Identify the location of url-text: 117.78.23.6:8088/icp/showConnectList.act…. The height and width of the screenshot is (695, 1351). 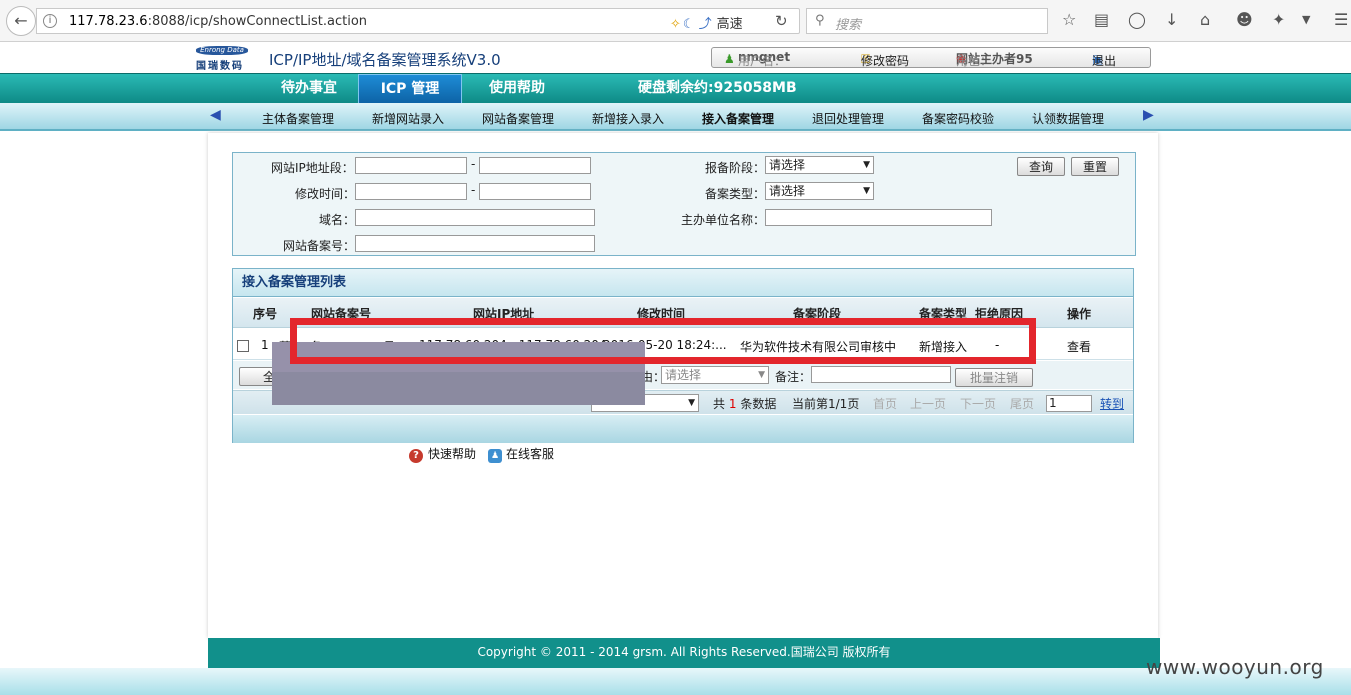
(218, 21).